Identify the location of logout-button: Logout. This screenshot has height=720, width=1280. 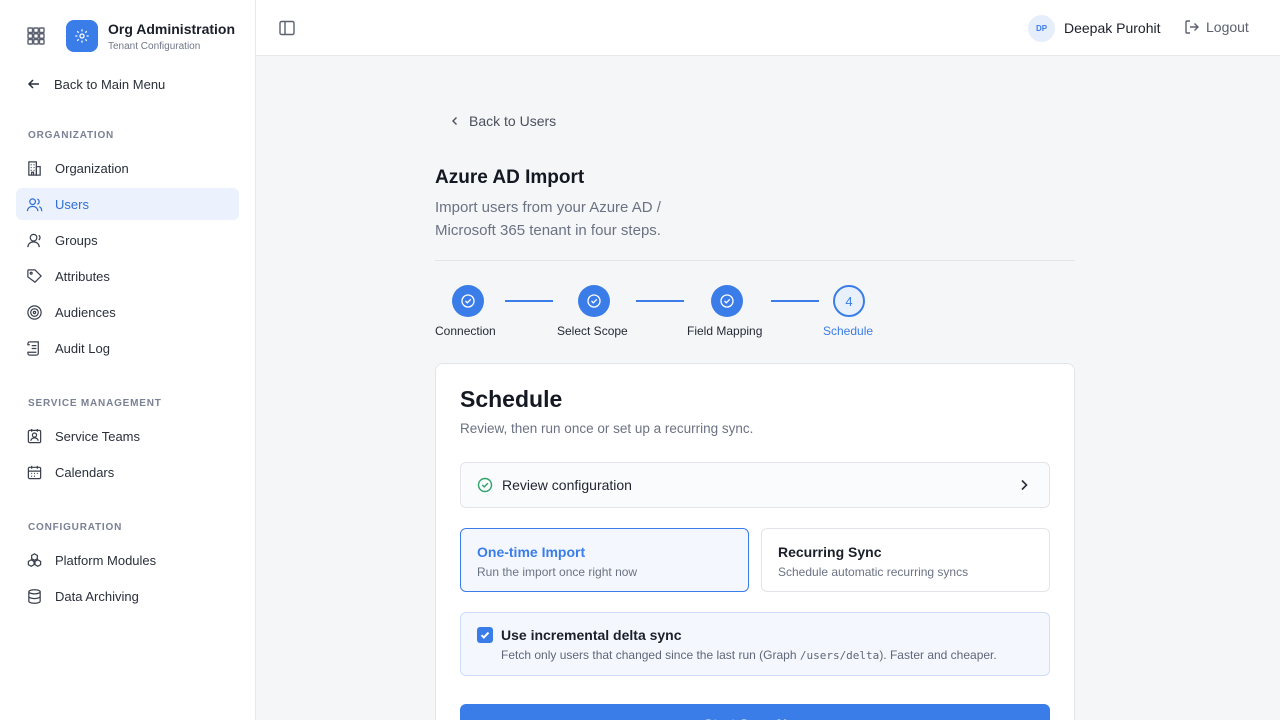
(1216, 27).